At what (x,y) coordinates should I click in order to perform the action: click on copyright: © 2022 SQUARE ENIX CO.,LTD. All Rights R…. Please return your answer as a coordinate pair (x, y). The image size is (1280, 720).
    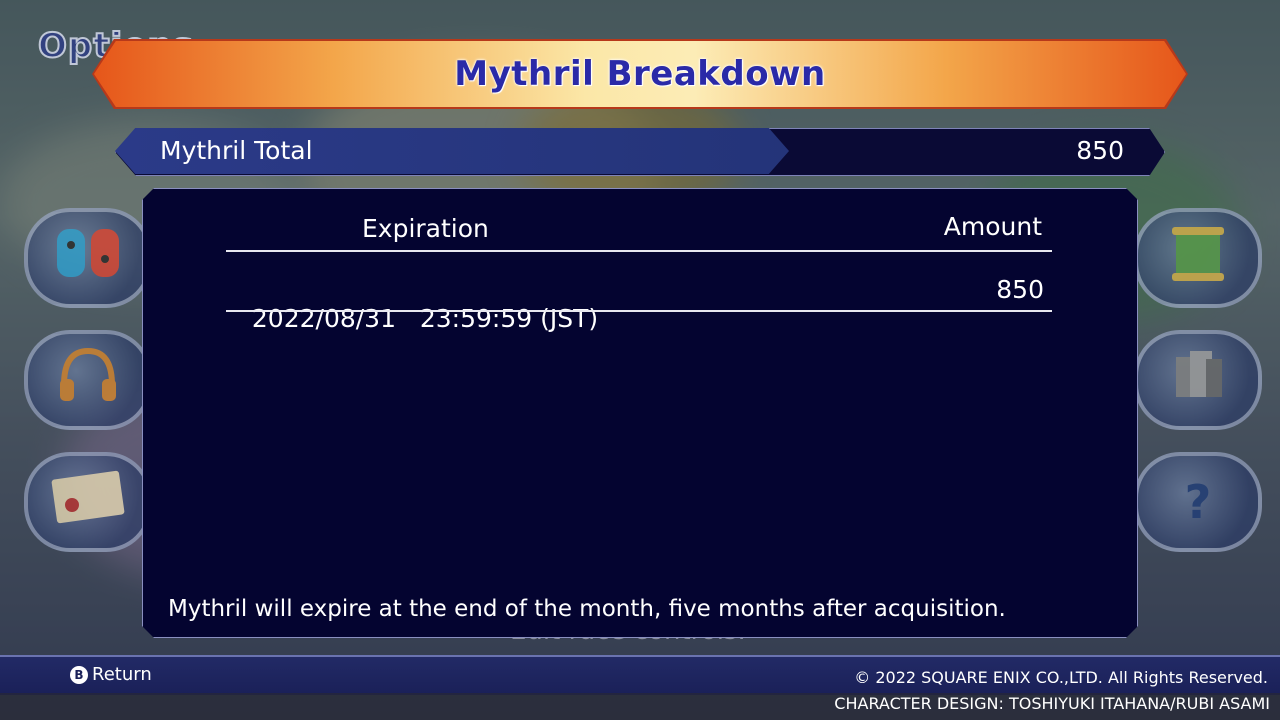
    Looking at the image, I should click on (1061, 677).